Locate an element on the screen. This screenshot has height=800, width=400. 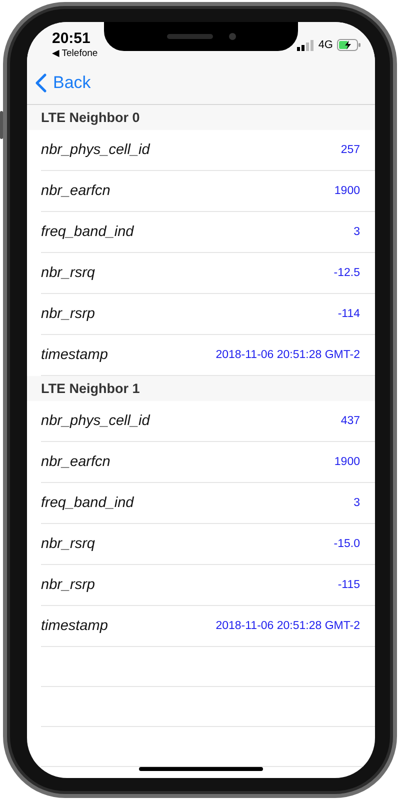
chevron-left-icon is located at coordinates (41, 83).